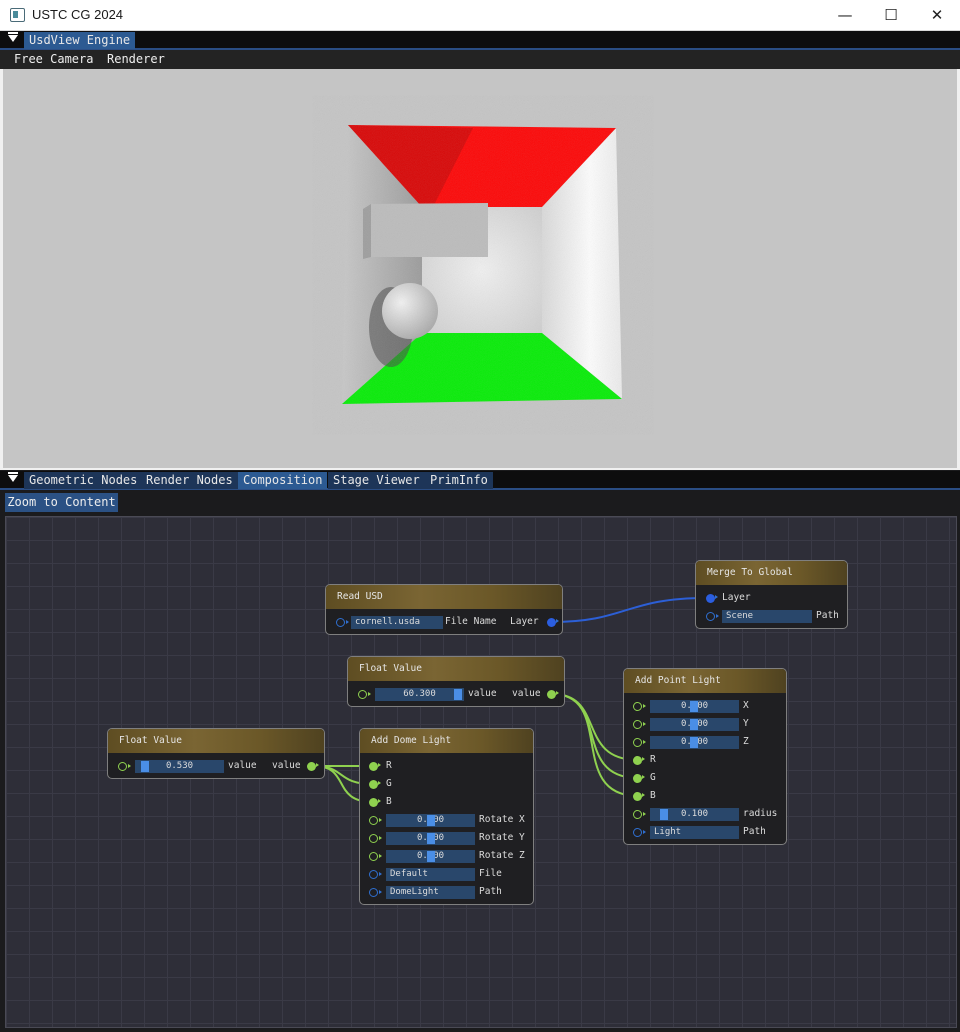 Image resolution: width=960 pixels, height=1032 pixels. Describe the element at coordinates (78, 14) in the screenshot. I see `window-title: USTC CG 2024` at that location.